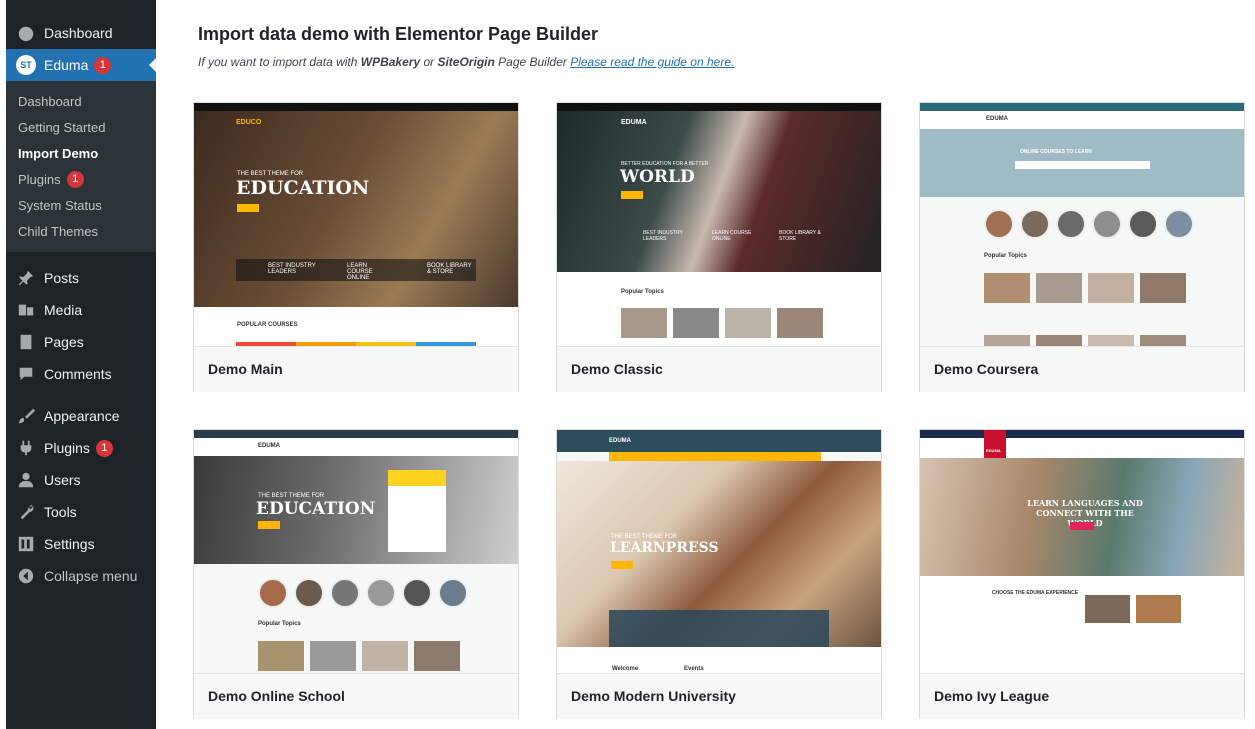 Image resolution: width=1255 pixels, height=729 pixels. Describe the element at coordinates (26, 374) in the screenshot. I see `comment-icon` at that location.